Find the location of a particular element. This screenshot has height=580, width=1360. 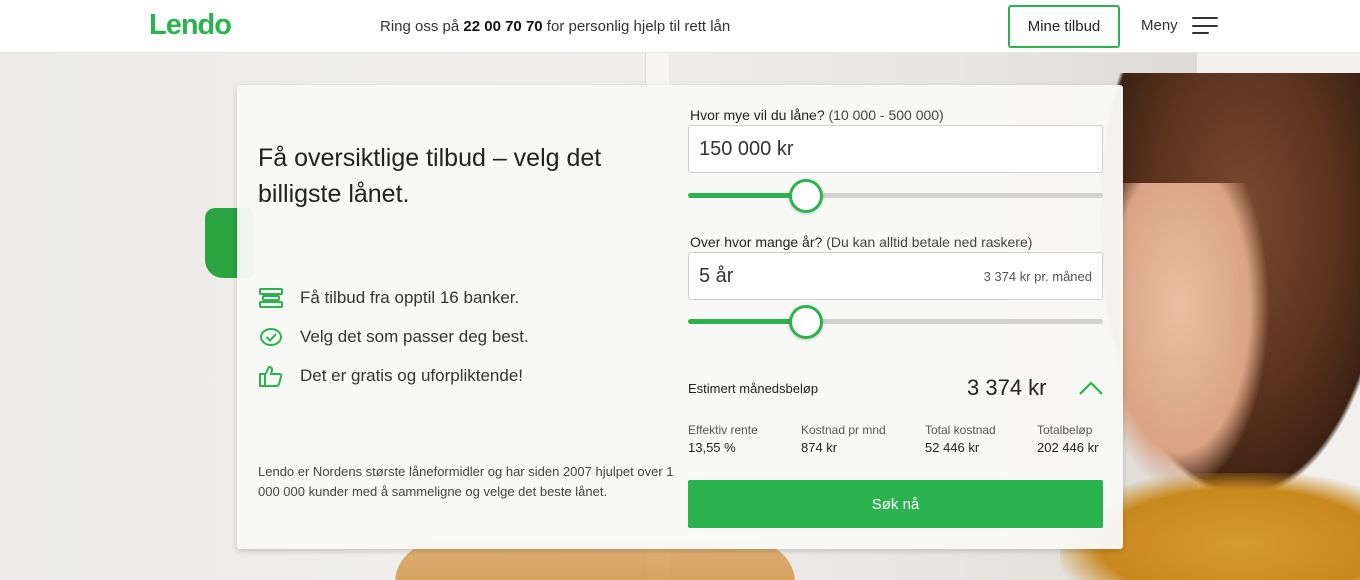

amount-input: 150 000 kr is located at coordinates (895, 149).